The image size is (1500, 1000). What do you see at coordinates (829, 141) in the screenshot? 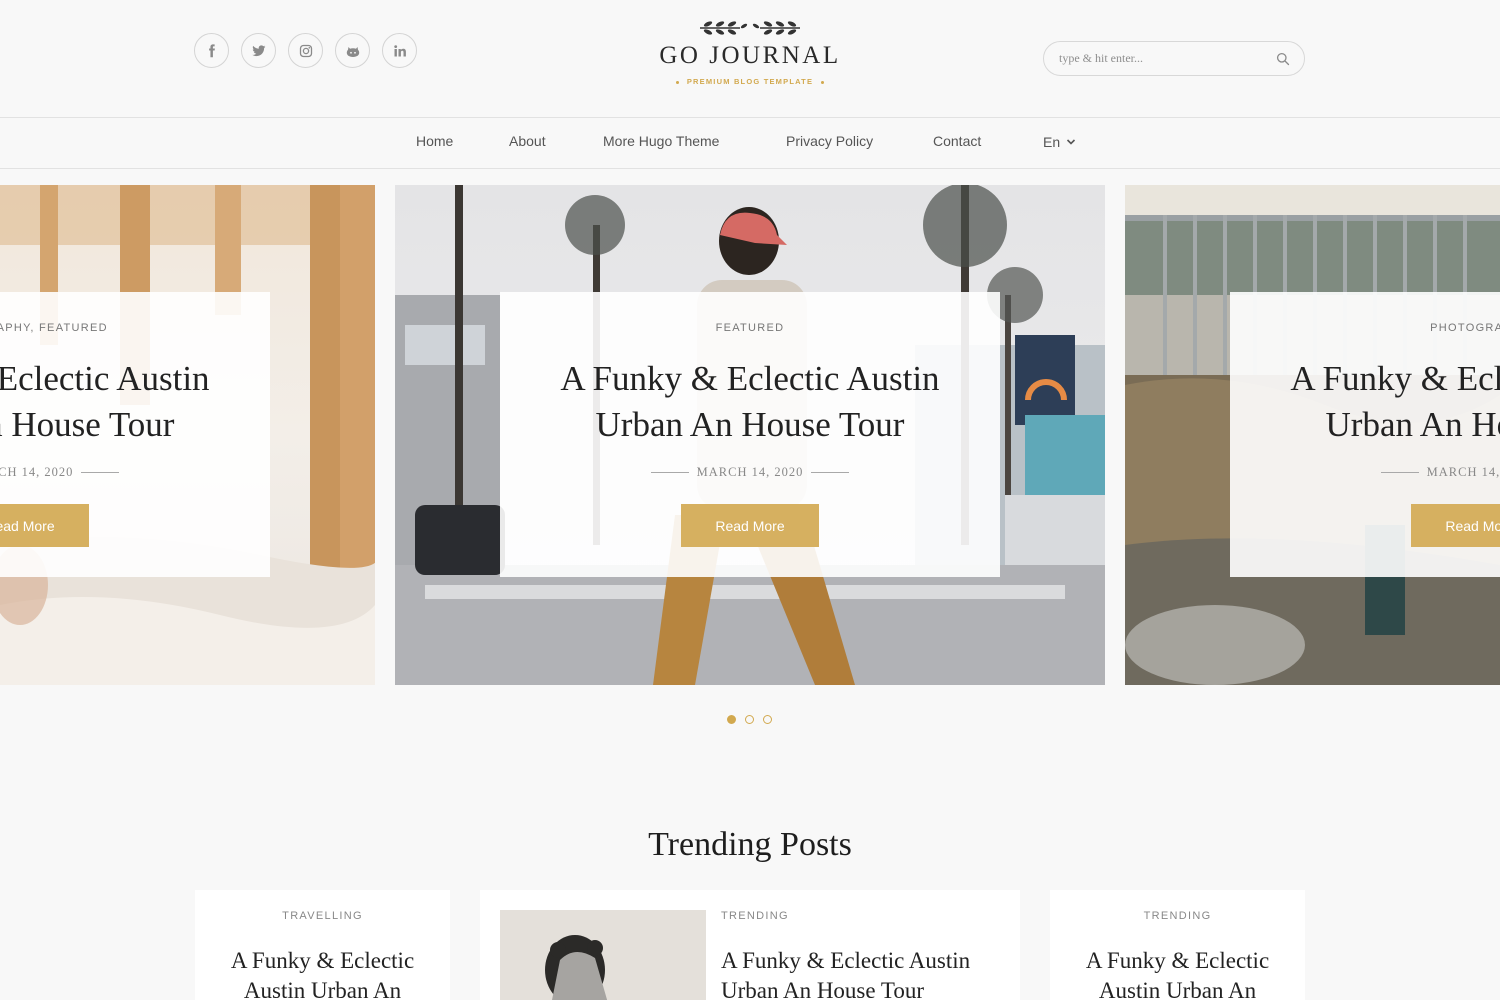
I see `nav-item-privacy-policy: Privacy Policy` at bounding box center [829, 141].